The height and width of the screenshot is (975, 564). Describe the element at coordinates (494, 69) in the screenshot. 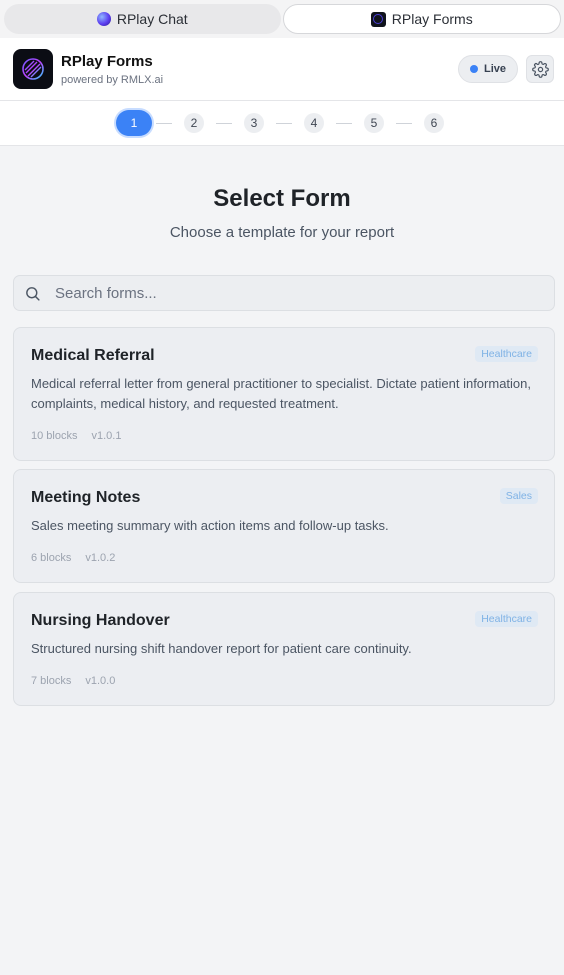

I see `live-label: Live` at that location.